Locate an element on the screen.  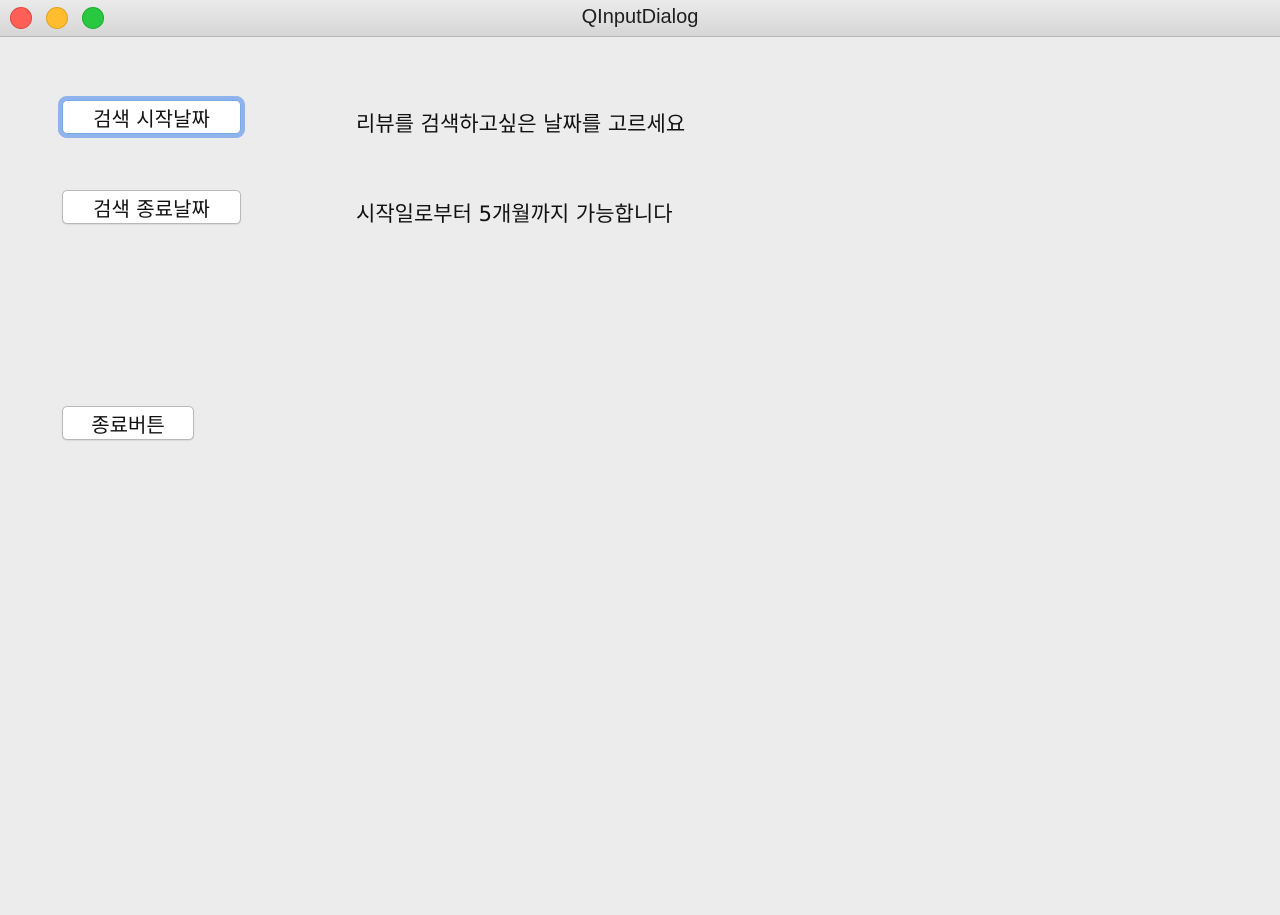
title-bar: QInputDialog is located at coordinates (640, 18).